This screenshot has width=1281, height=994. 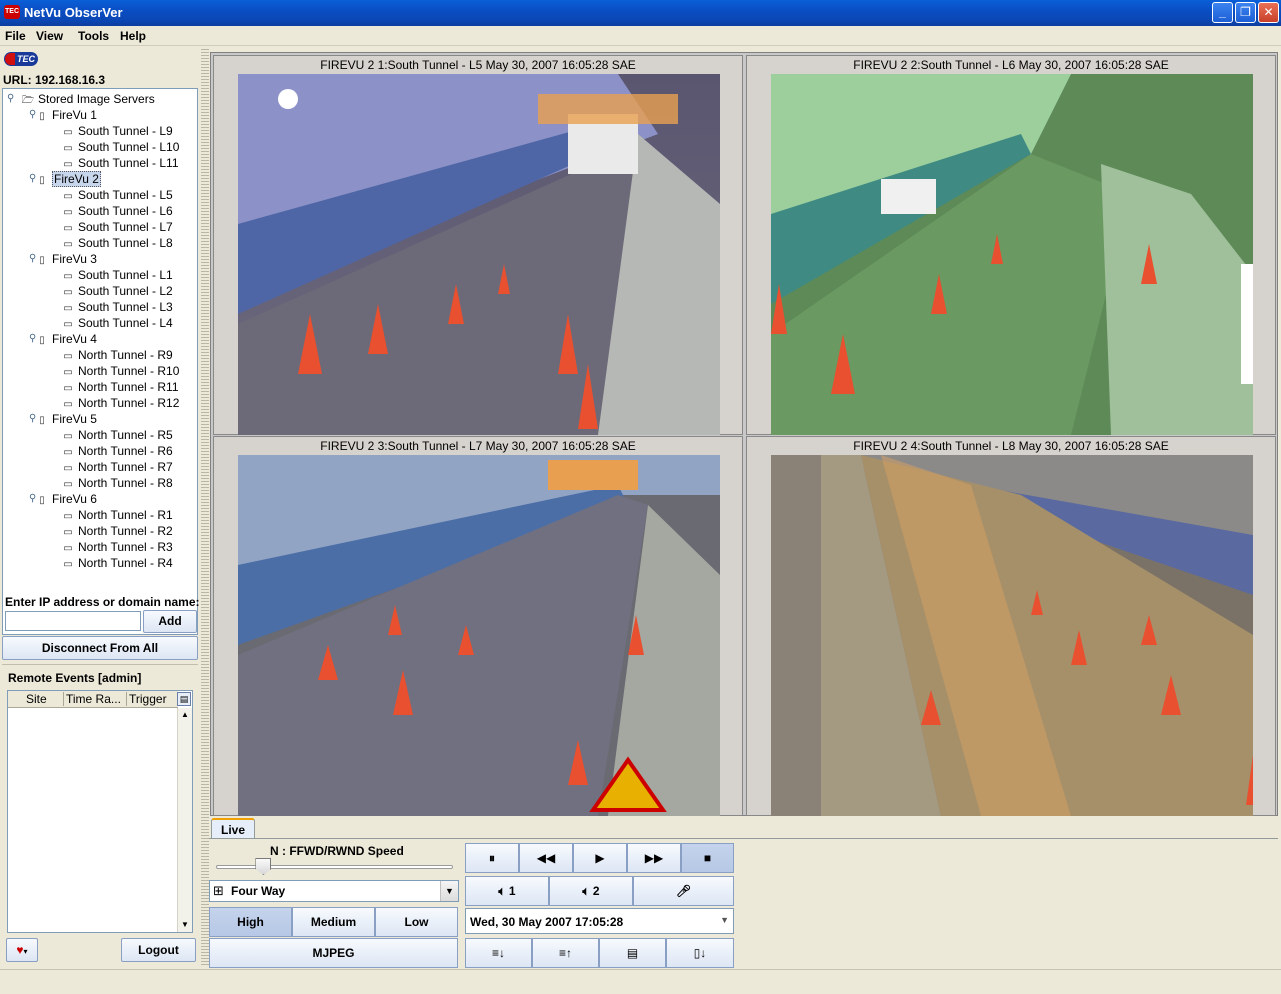 I want to click on tree-item-camera: ▭ South Tunnel - L8, so click(x=116, y=243).